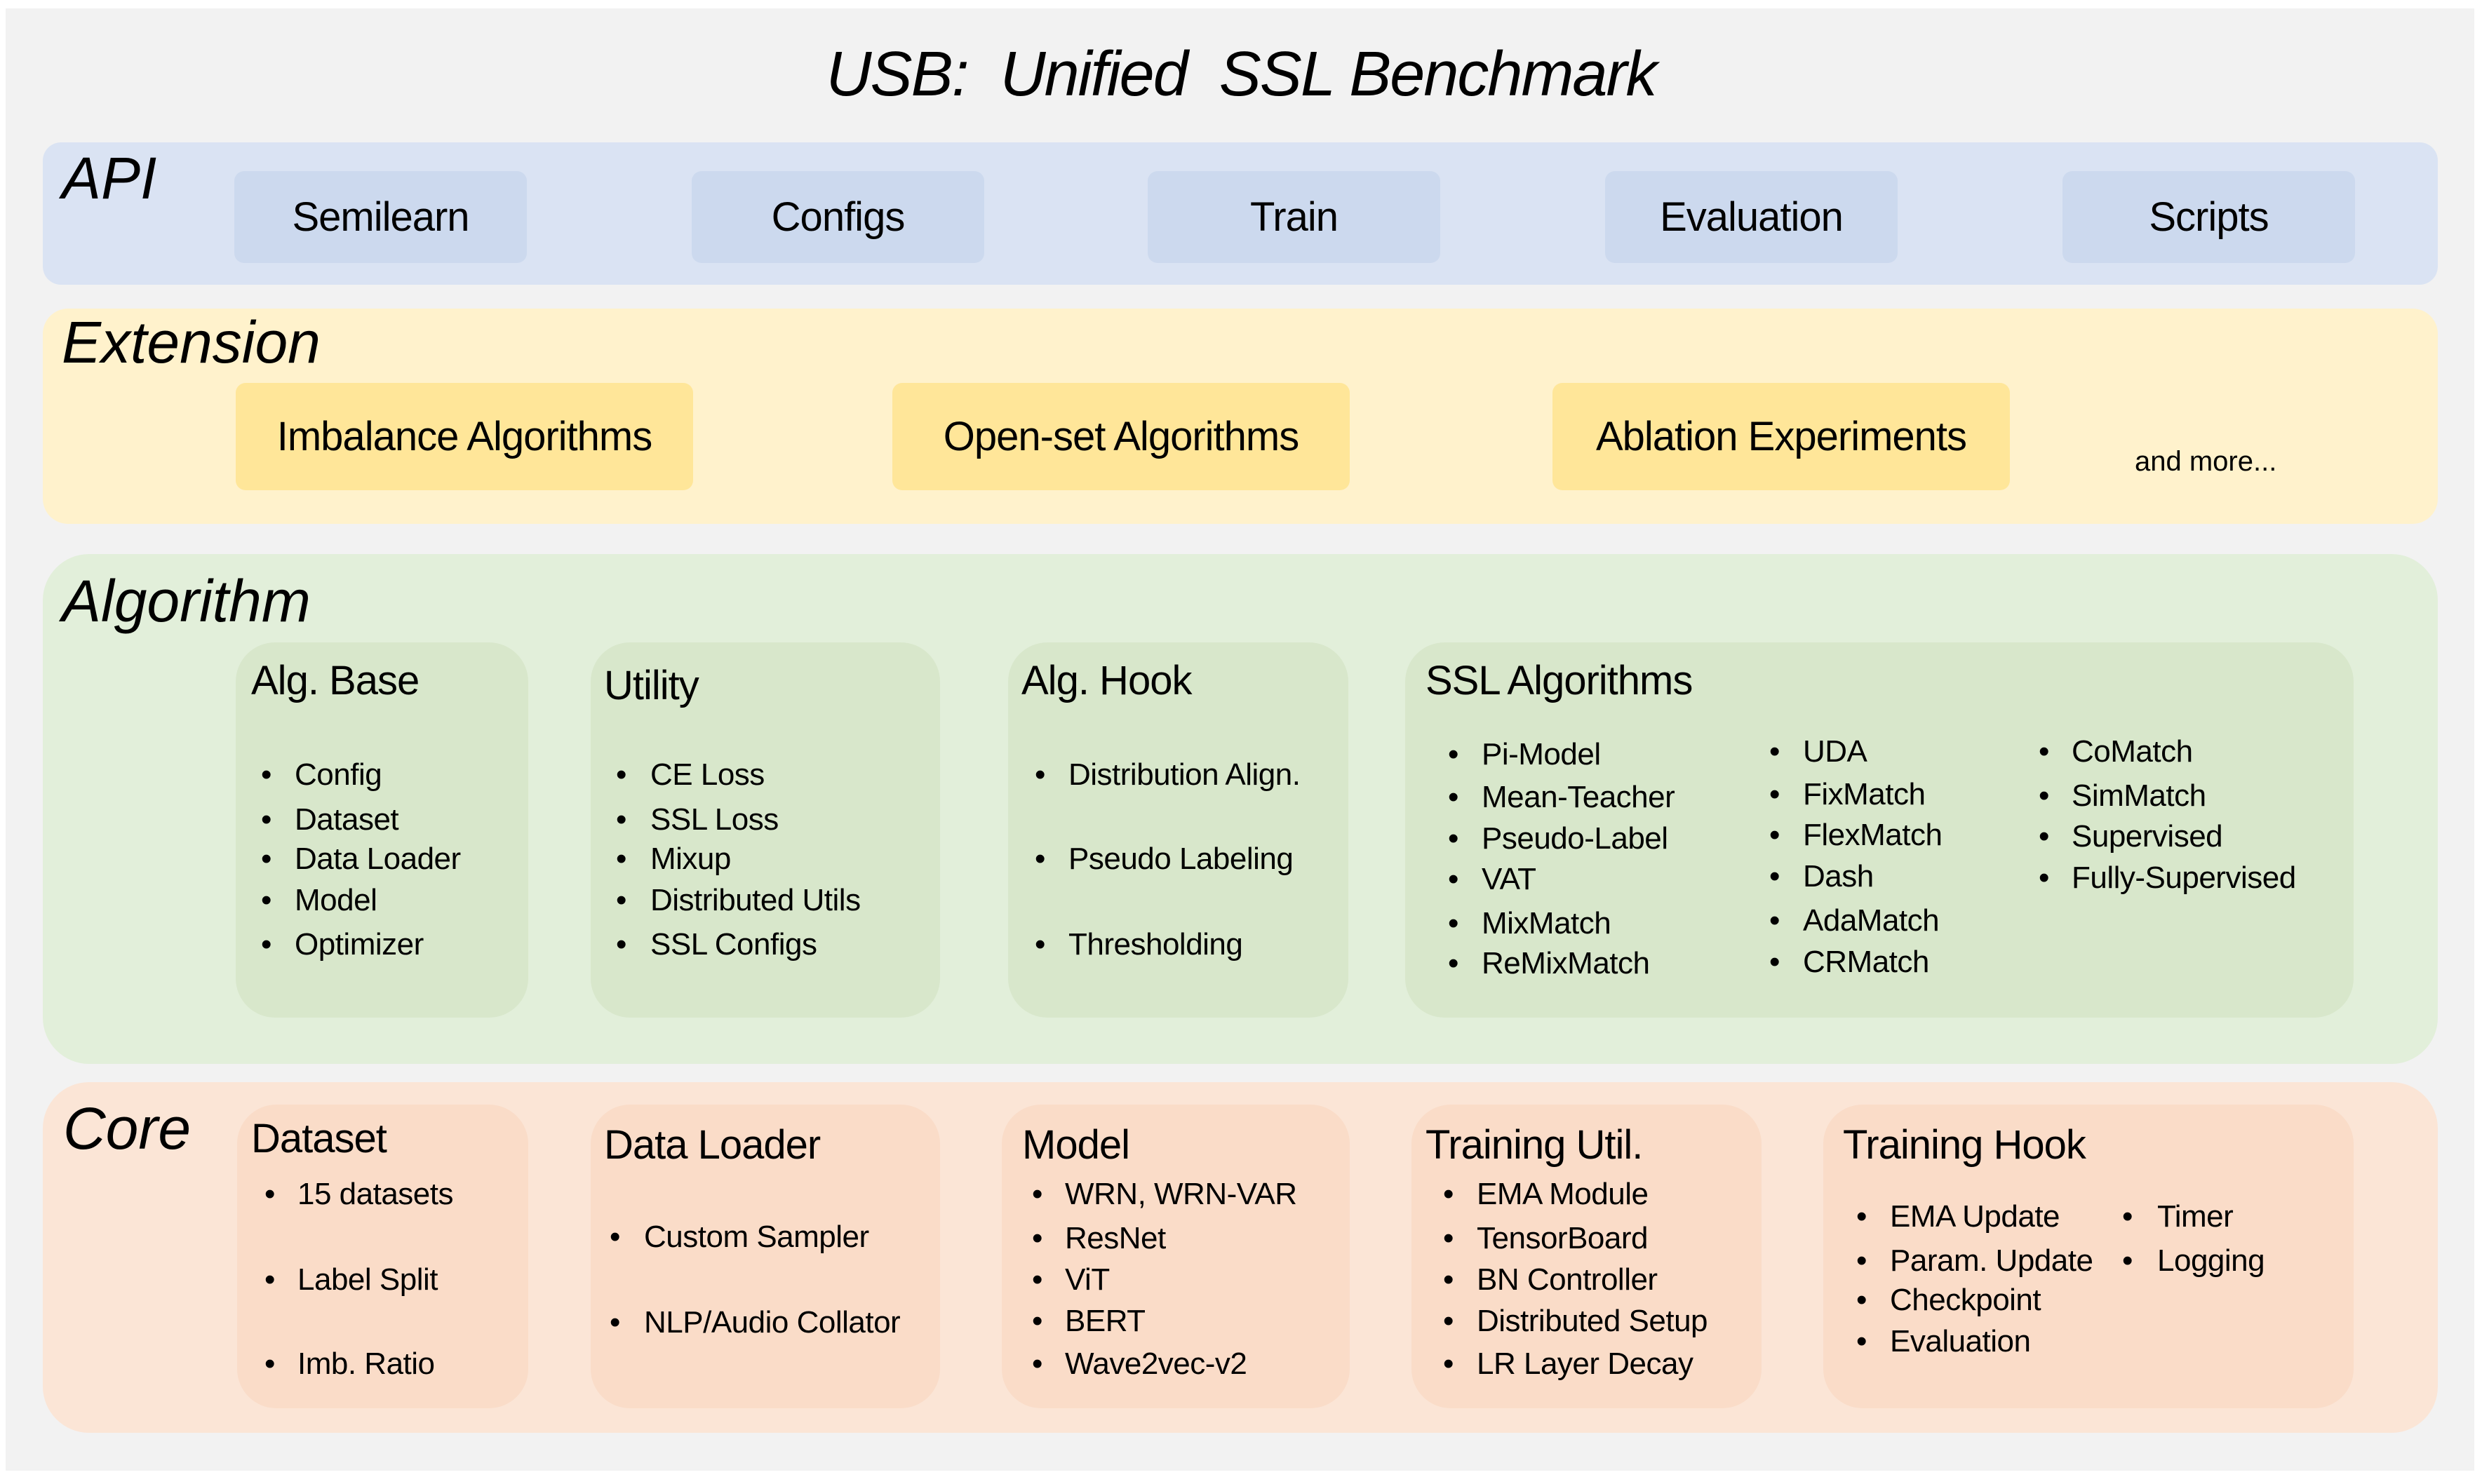 This screenshot has height=1484, width=2482. Describe the element at coordinates (464, 437) in the screenshot. I see `extension-imbalance-algorithms: Imbalance Algorithms` at that location.